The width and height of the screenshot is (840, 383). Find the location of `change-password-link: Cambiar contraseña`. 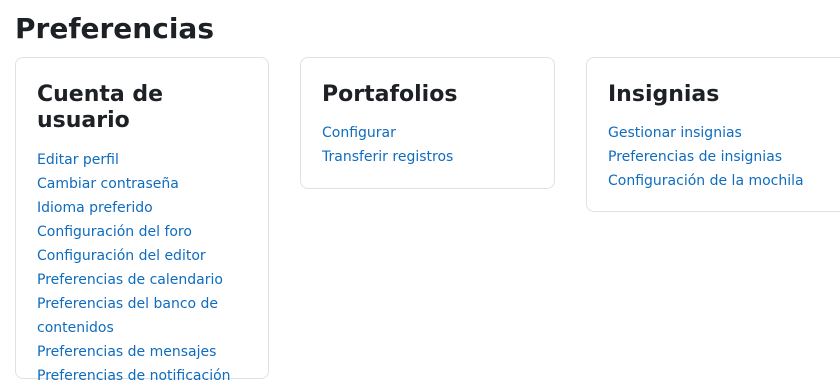

change-password-link: Cambiar contraseña is located at coordinates (137, 184).